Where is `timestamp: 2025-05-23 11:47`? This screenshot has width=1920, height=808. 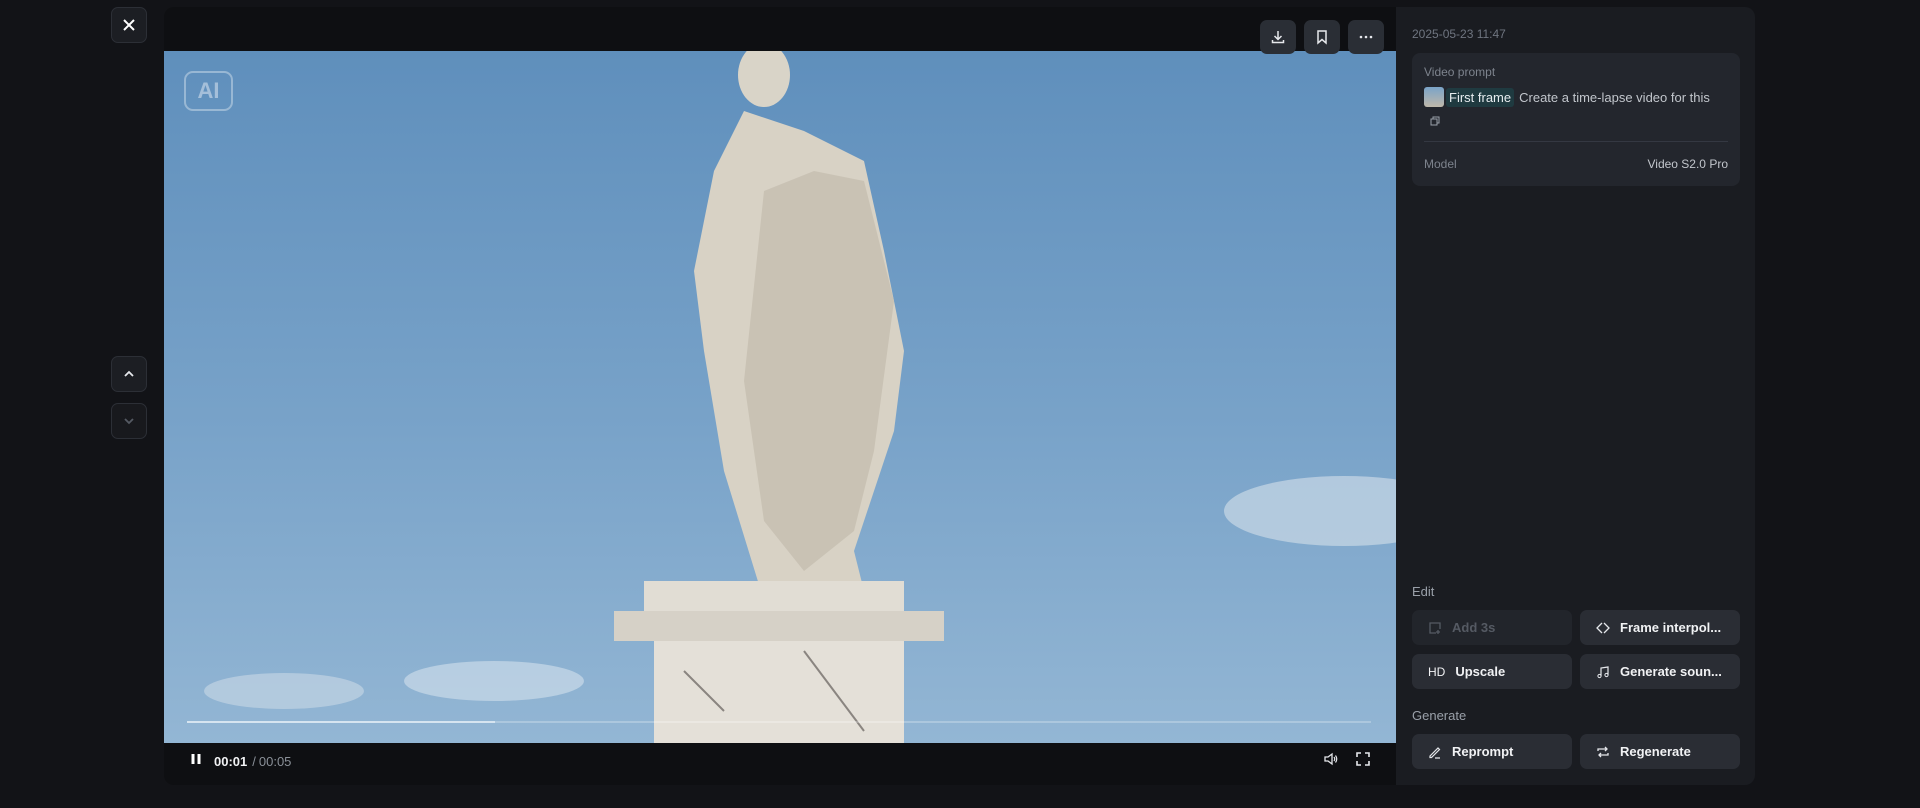 timestamp: 2025-05-23 11:47 is located at coordinates (1459, 34).